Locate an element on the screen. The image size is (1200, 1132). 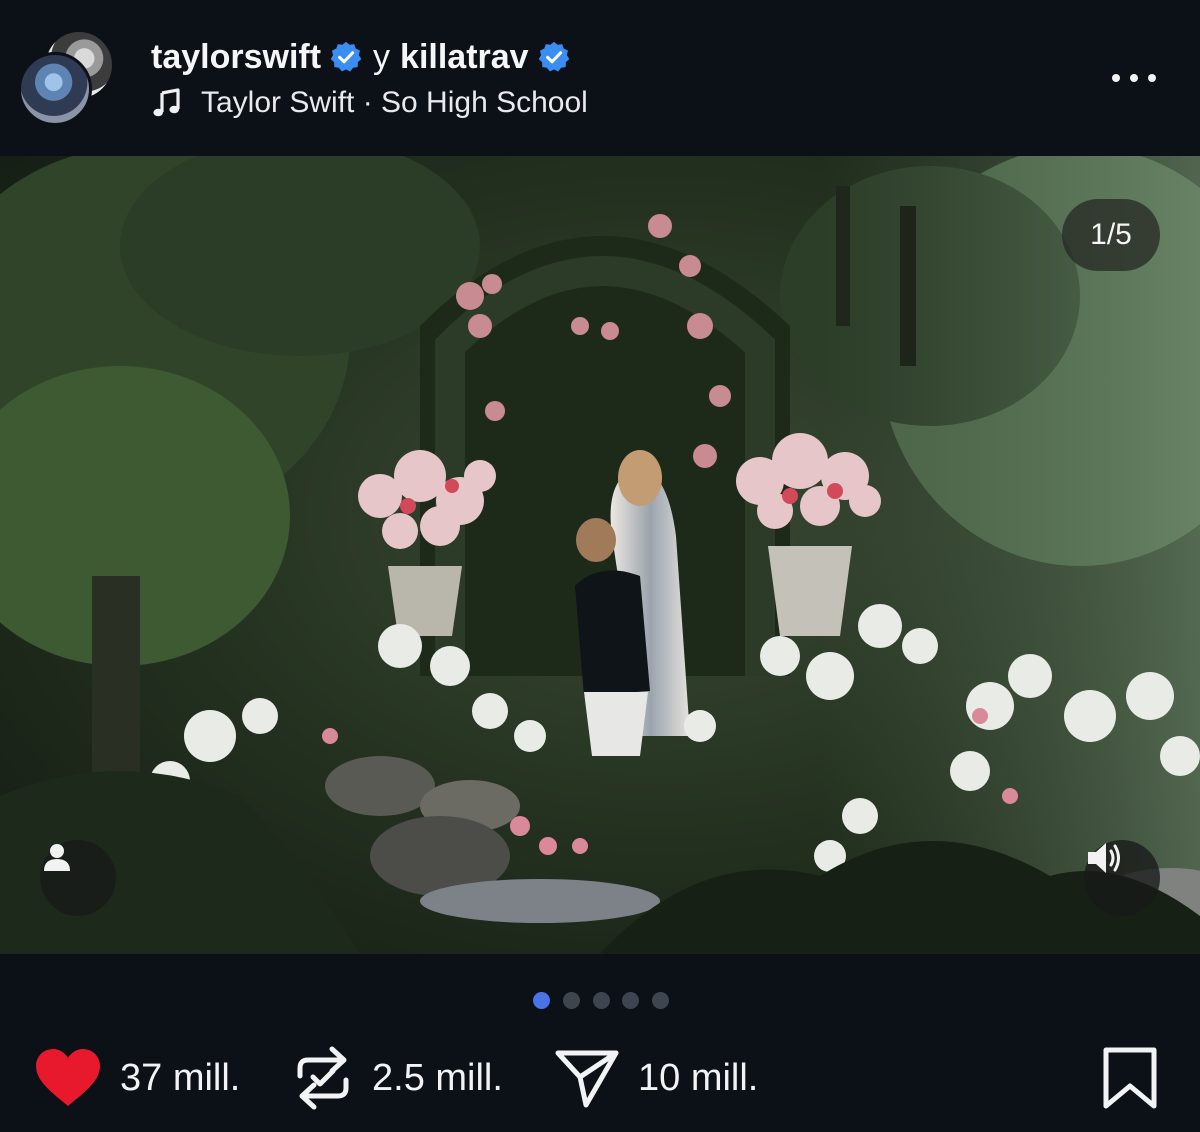
volume-icon is located at coordinates (1104, 858).